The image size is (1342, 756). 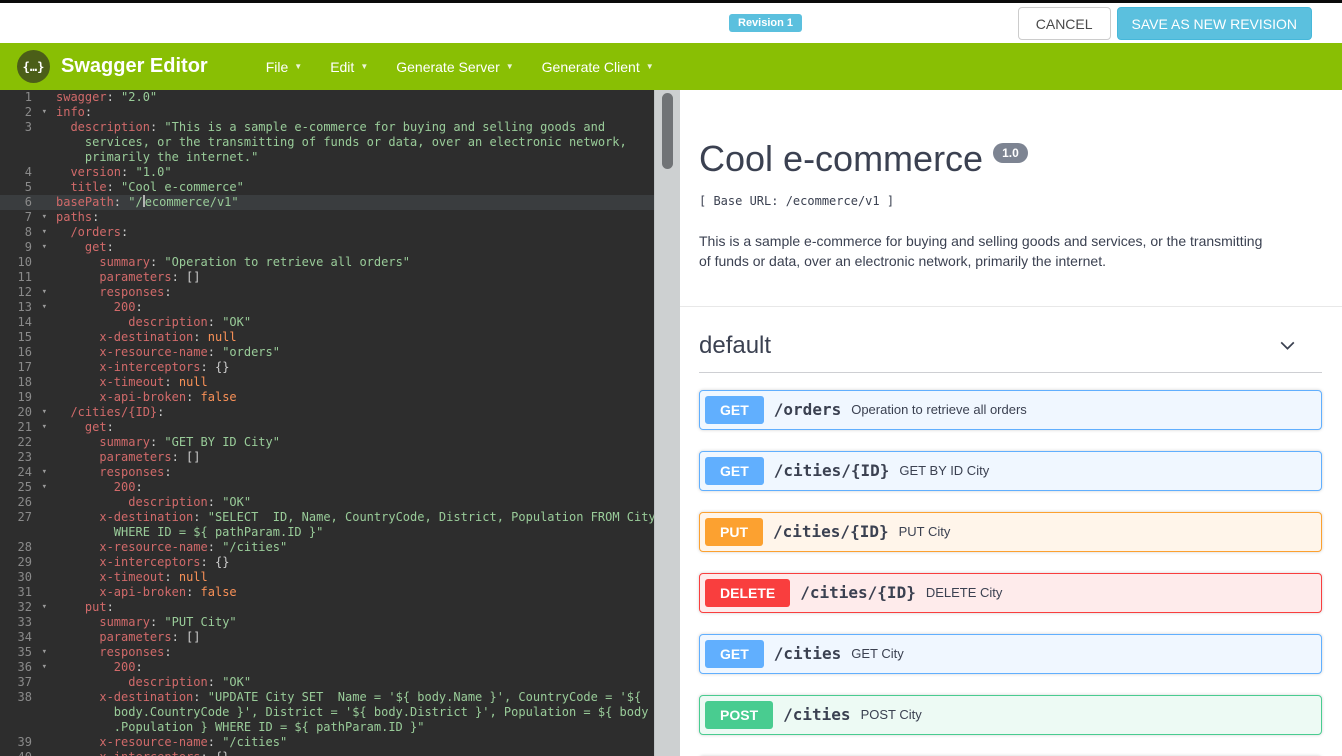 I want to click on tag-section-header: default, so click(x=1010, y=347).